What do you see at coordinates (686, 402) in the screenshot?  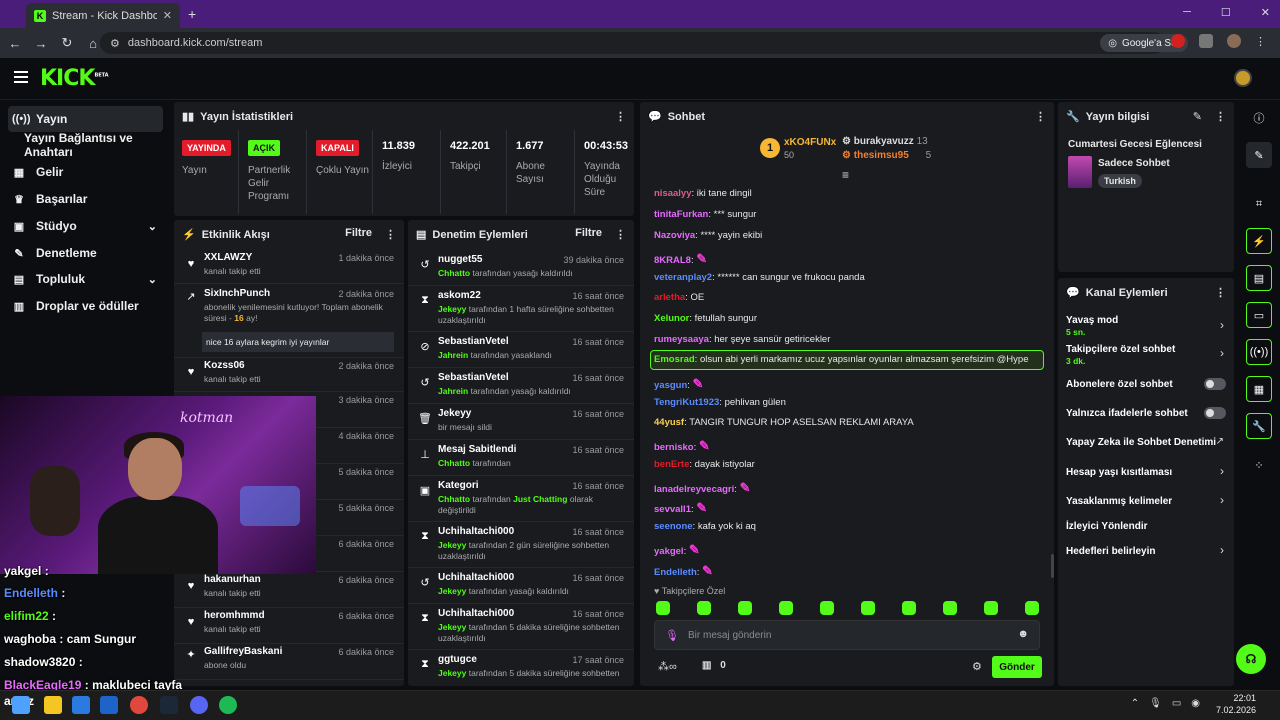 I see `chat-username: TengriKut1923` at bounding box center [686, 402].